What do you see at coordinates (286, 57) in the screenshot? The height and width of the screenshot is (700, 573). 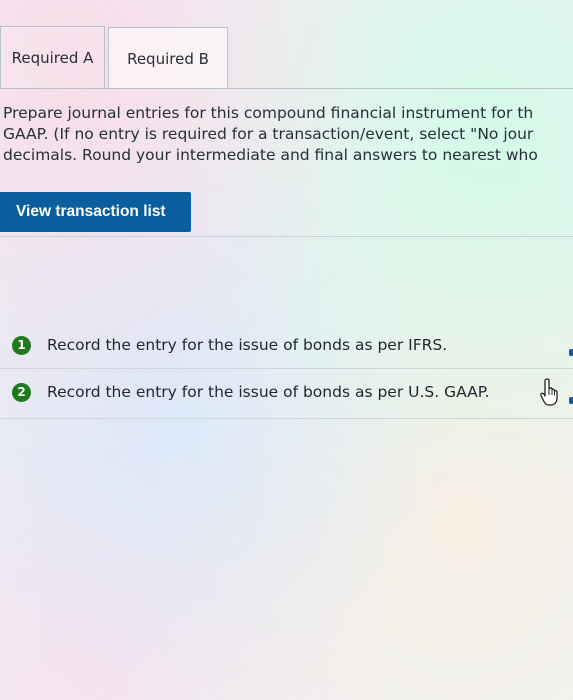 I see `tab-bar: Required A Required B` at bounding box center [286, 57].